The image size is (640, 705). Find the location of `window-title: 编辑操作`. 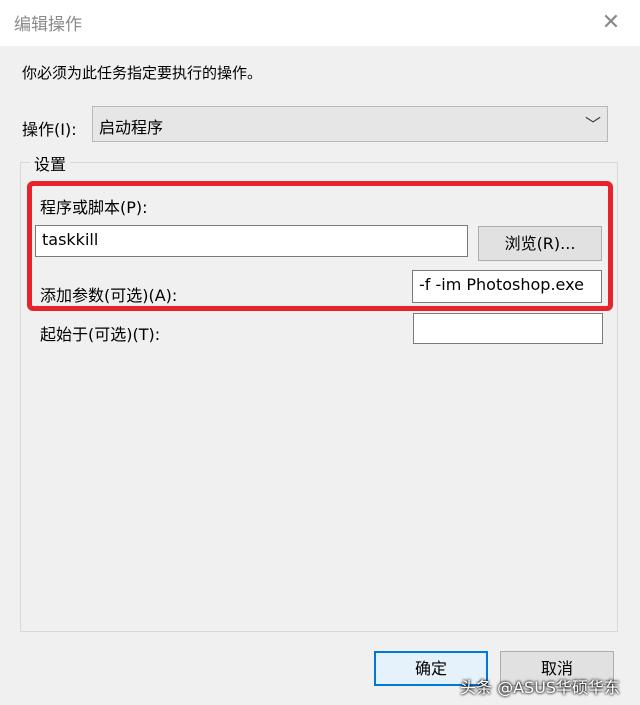

window-title: 编辑操作 is located at coordinates (48, 25).